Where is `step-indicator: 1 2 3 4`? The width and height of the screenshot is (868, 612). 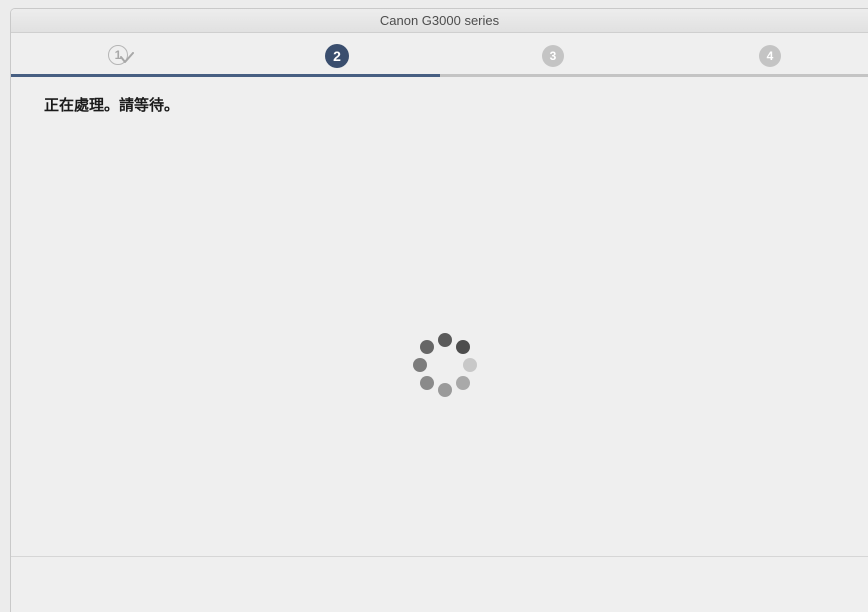
step-indicator: 1 2 3 4 is located at coordinates (439, 55).